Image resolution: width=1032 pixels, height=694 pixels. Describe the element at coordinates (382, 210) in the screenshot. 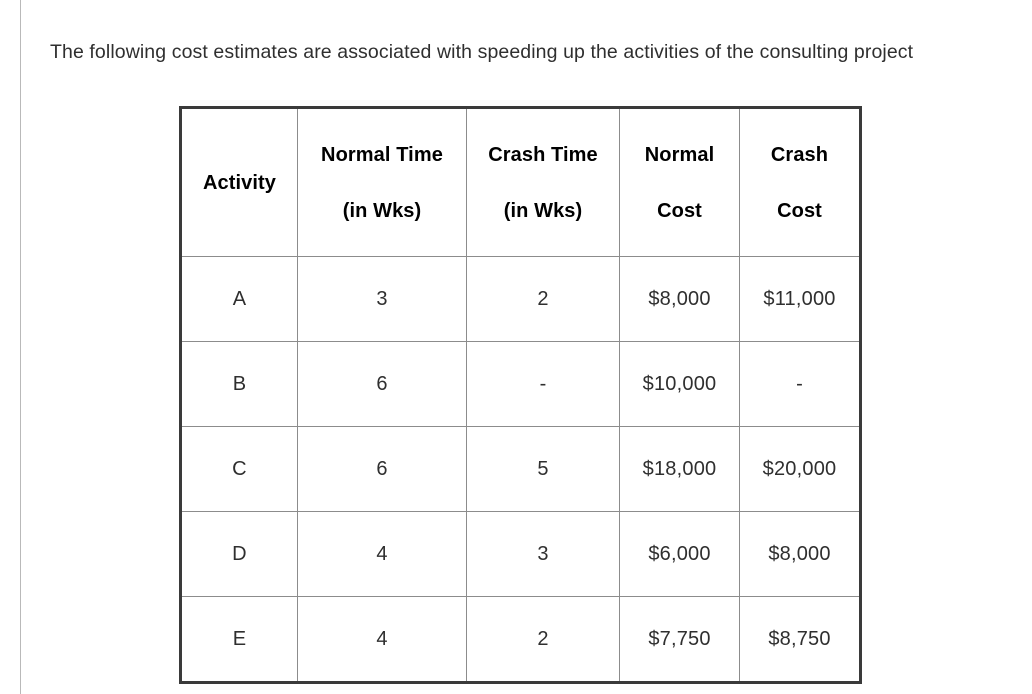

I see `column-header-normal-time-line2: (in Wks)` at that location.